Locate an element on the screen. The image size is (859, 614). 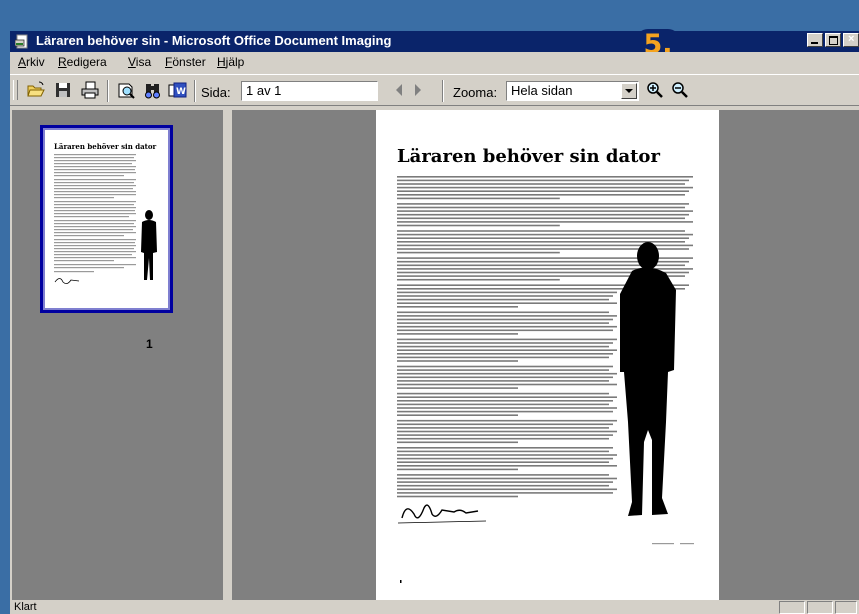
chevron-down-icon is located at coordinates (629, 91).